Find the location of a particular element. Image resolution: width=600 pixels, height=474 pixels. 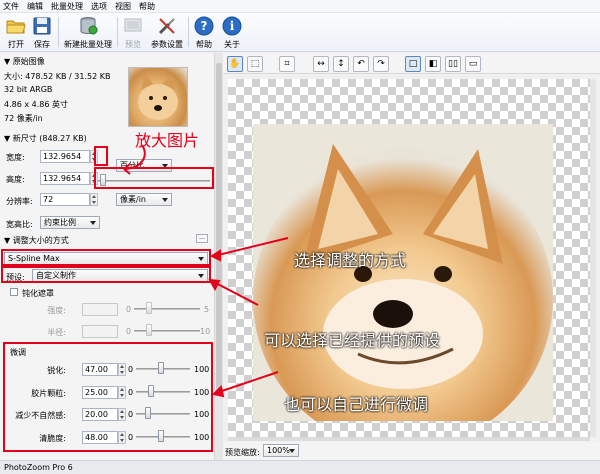

arrow-to-preset is located at coordinates (235, 293).